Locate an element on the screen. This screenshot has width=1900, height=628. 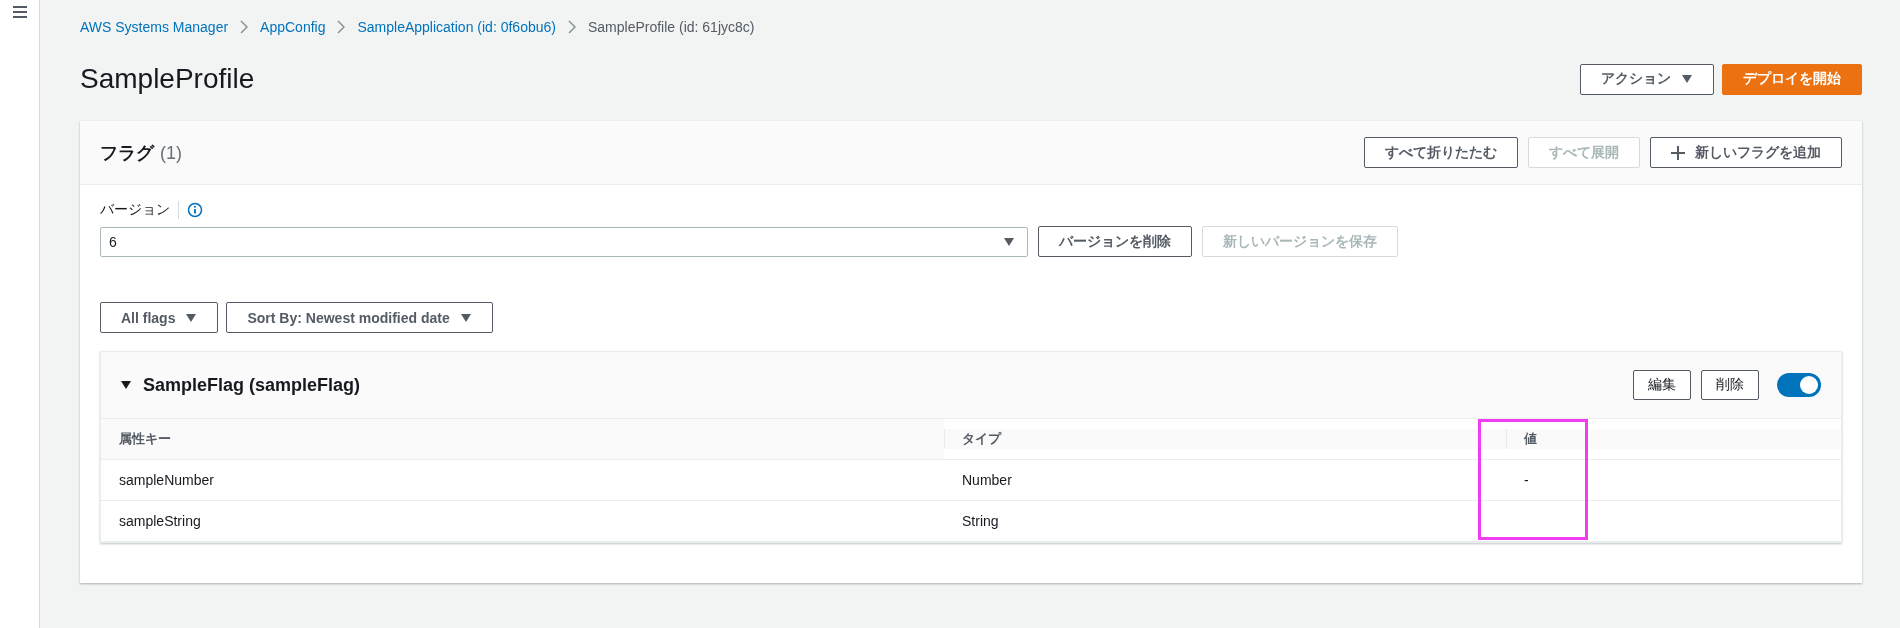
breadcrumb-link: SampleApplication (id: 0f6obu6) is located at coordinates (456, 27).